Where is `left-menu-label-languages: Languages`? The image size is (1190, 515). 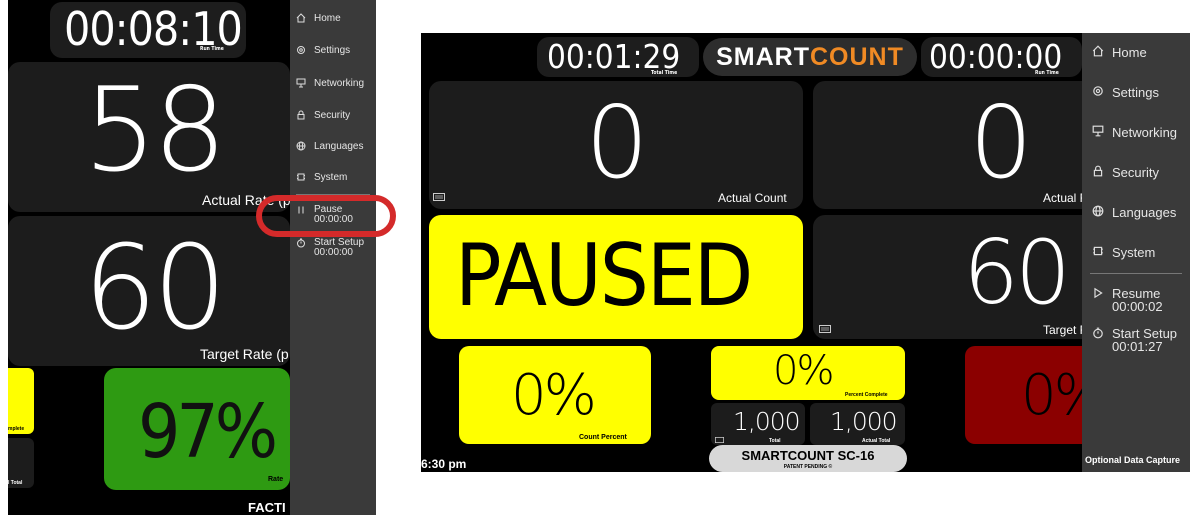 left-menu-label-languages: Languages is located at coordinates (339, 146).